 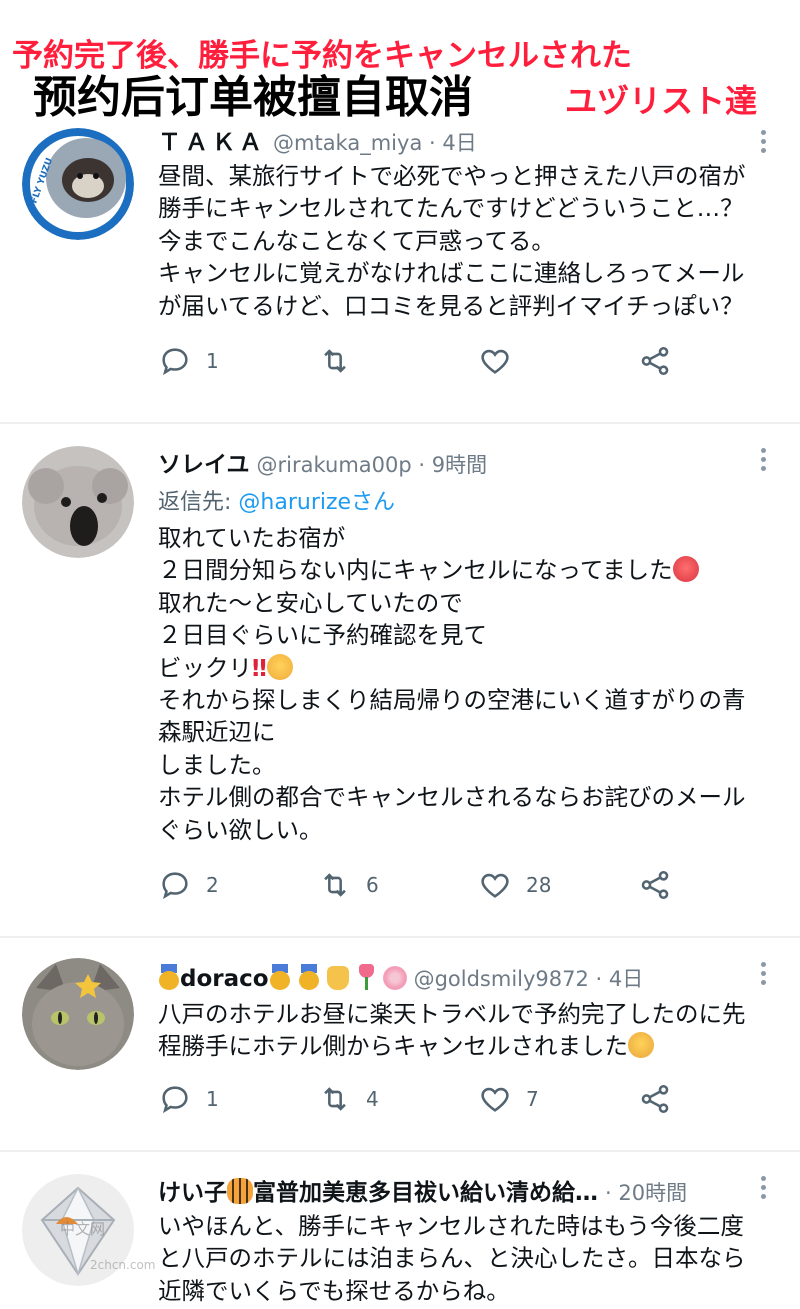 I want to click on reply-to-handle: @harurizeさん, so click(x=316, y=502).